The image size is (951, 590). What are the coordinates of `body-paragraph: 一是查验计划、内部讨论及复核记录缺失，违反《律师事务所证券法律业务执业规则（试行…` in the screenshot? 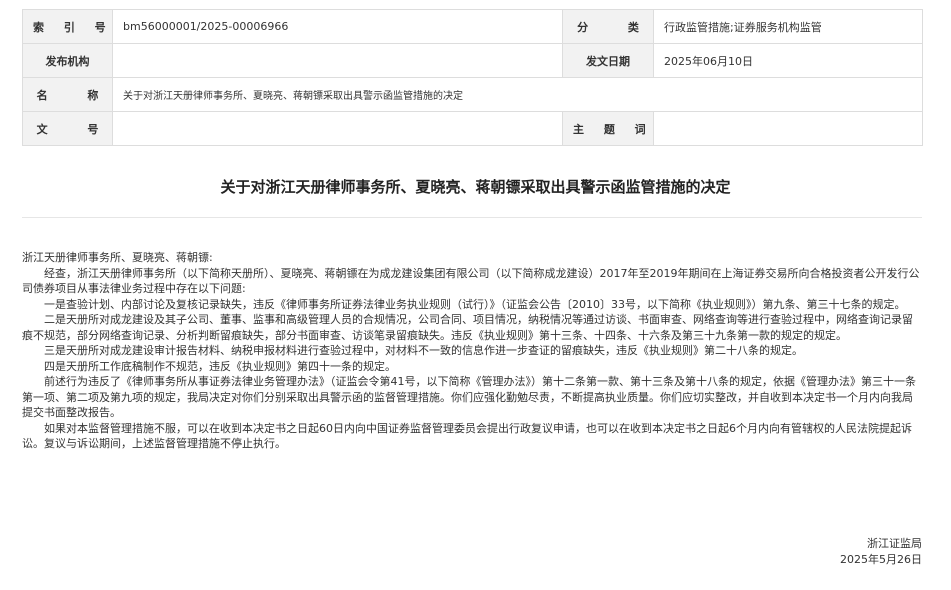 It's located at (475, 304).